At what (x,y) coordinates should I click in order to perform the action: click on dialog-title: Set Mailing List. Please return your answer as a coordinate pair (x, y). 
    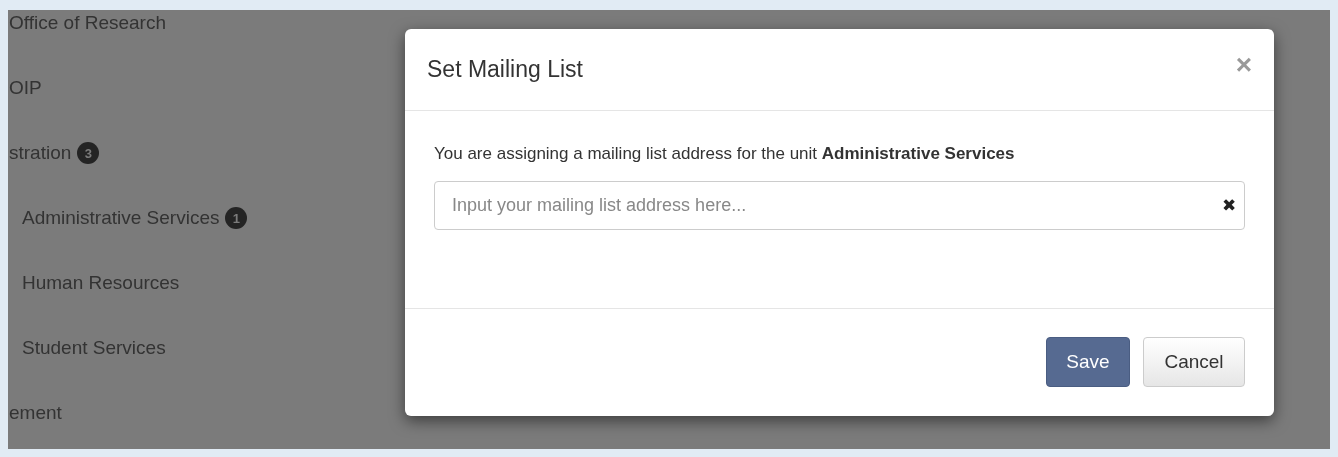
    Looking at the image, I should click on (505, 69).